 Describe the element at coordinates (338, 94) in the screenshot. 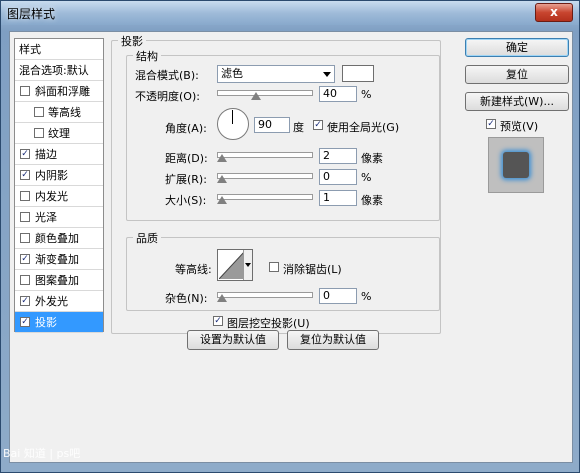

I see `opacity-input: 40` at that location.